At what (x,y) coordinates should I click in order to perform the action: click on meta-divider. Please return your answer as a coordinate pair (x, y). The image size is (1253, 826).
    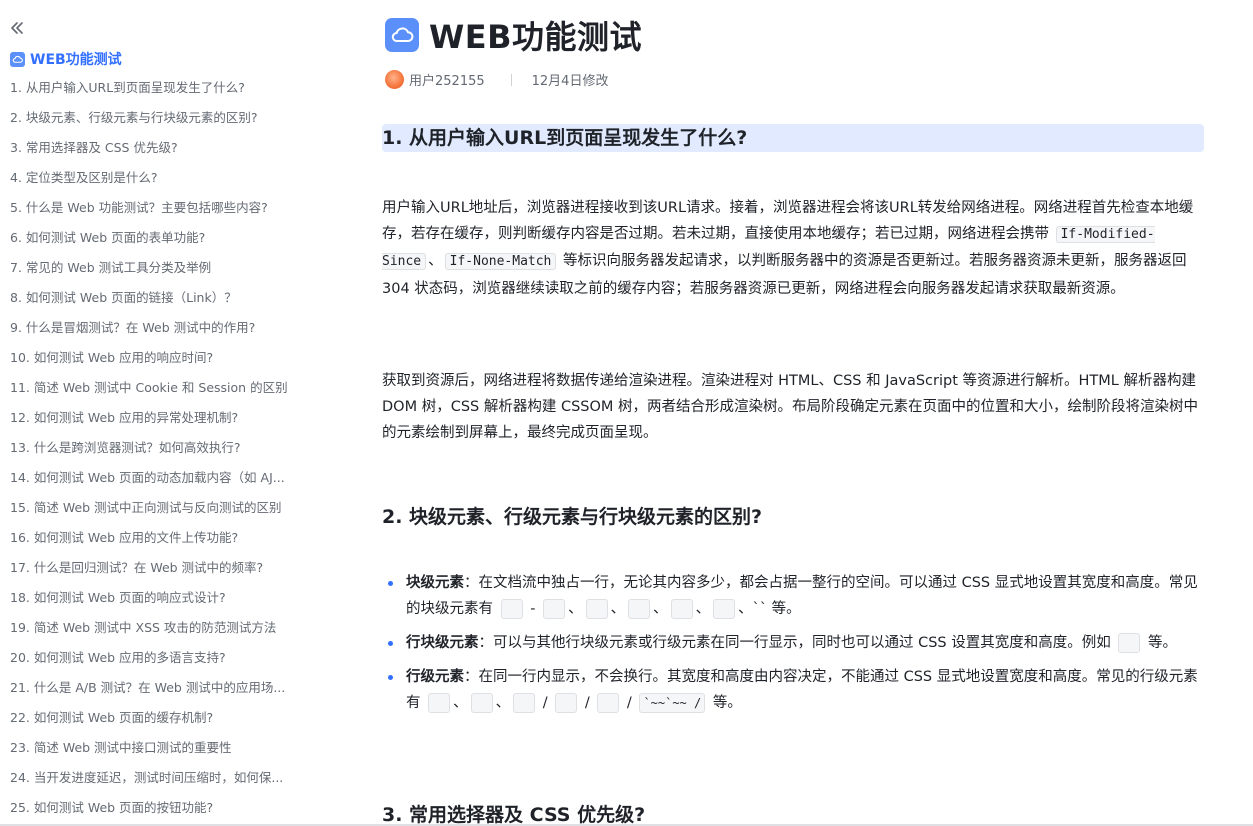
    Looking at the image, I should click on (511, 79).